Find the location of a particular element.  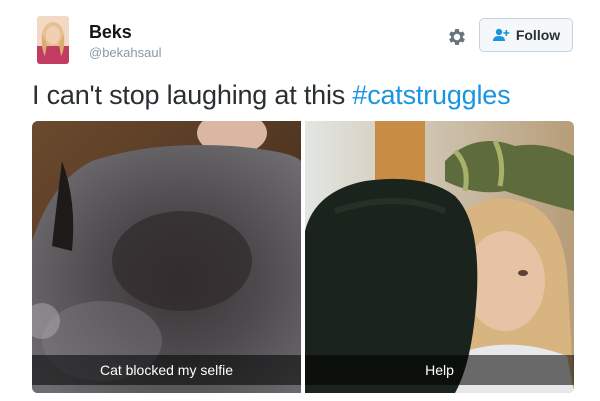

caption-bar: Help is located at coordinates (439, 370).